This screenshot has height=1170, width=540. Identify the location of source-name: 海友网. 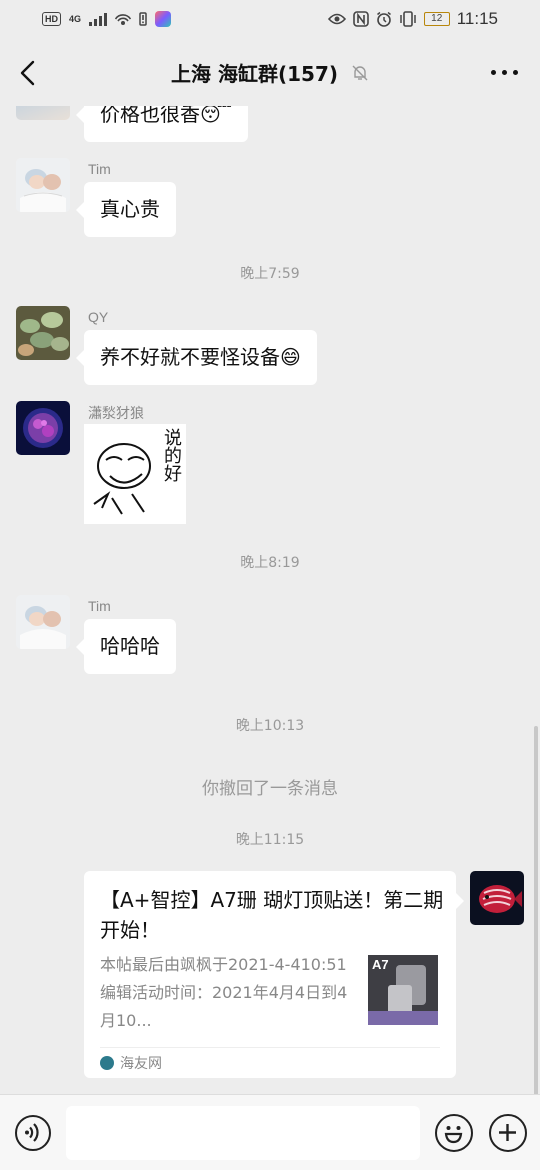
(141, 1064).